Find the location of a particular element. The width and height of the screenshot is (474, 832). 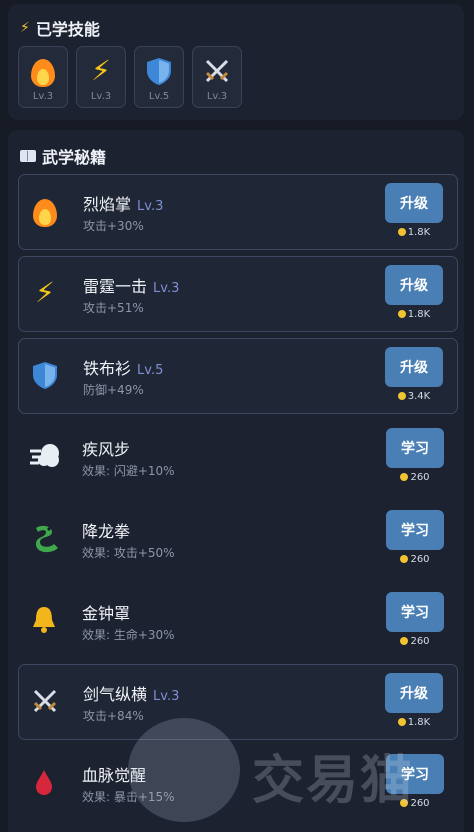

bell-icon is located at coordinates (44, 620).